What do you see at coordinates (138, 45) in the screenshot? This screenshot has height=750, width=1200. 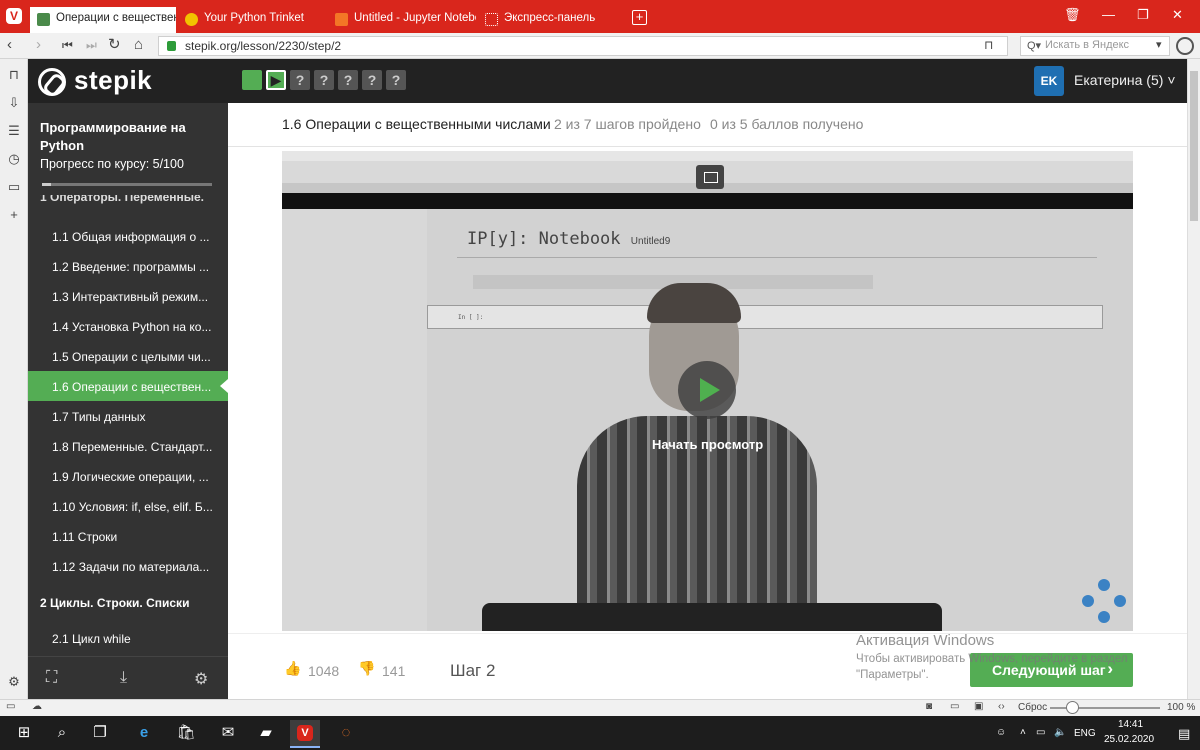 I see `home-icon: ⌂` at bounding box center [138, 45].